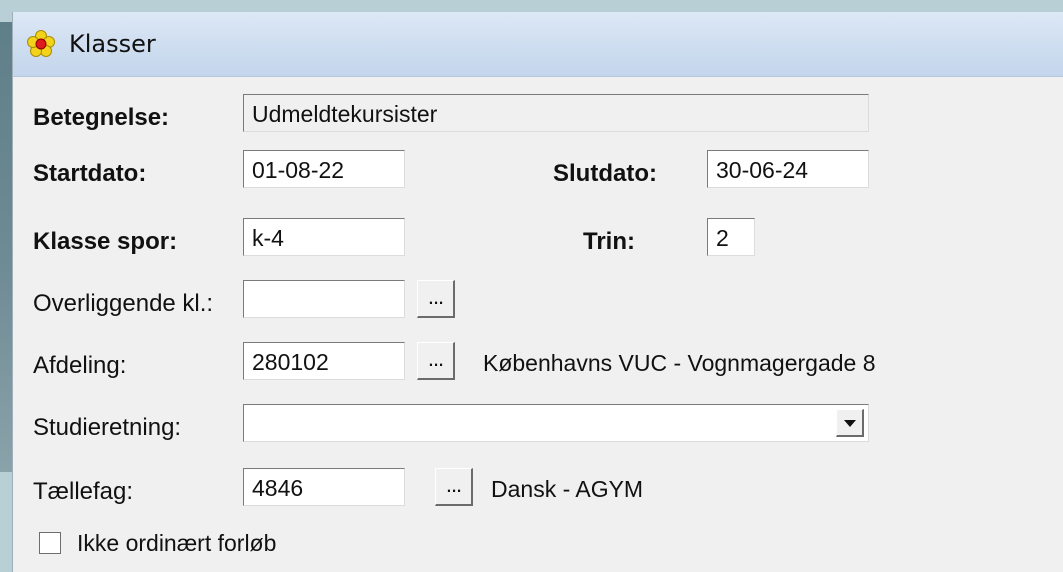  I want to click on afdeling-description: Københavns VUC - Vognmagergade 8, so click(679, 363).